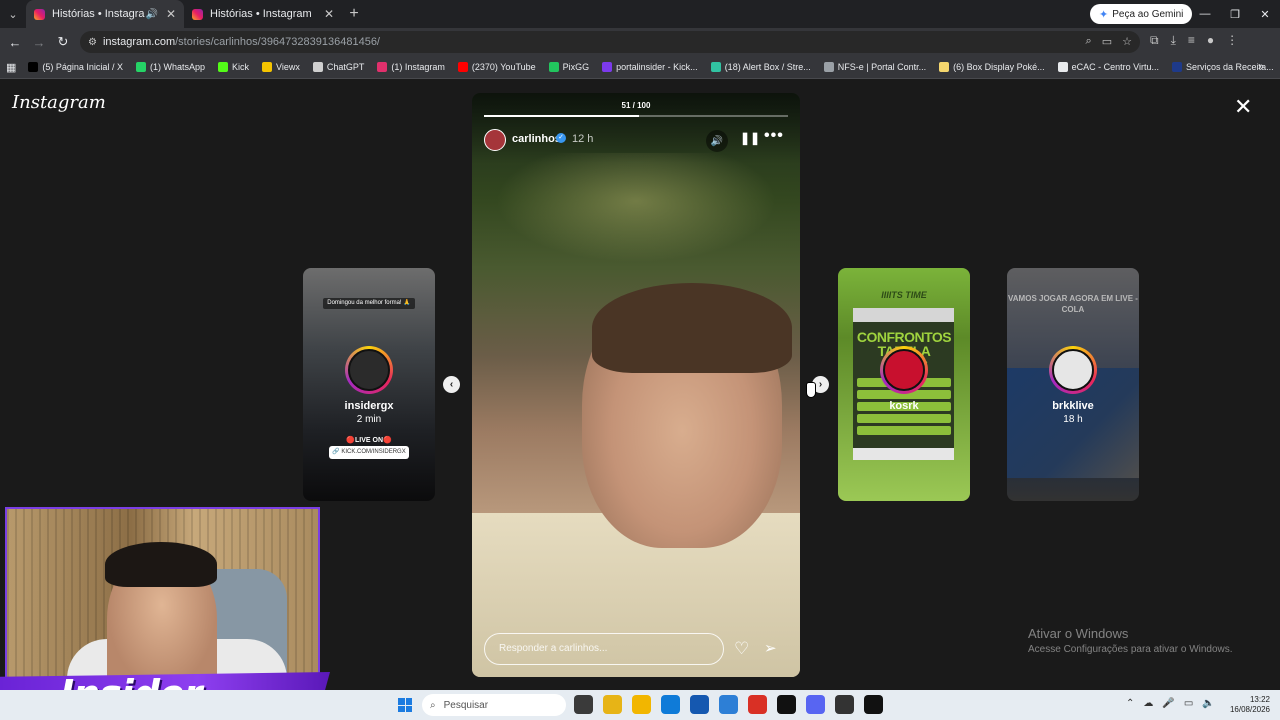 Image resolution: width=1280 pixels, height=720 pixels. I want to click on more-bookmarks-icon: », so click(1261, 67).